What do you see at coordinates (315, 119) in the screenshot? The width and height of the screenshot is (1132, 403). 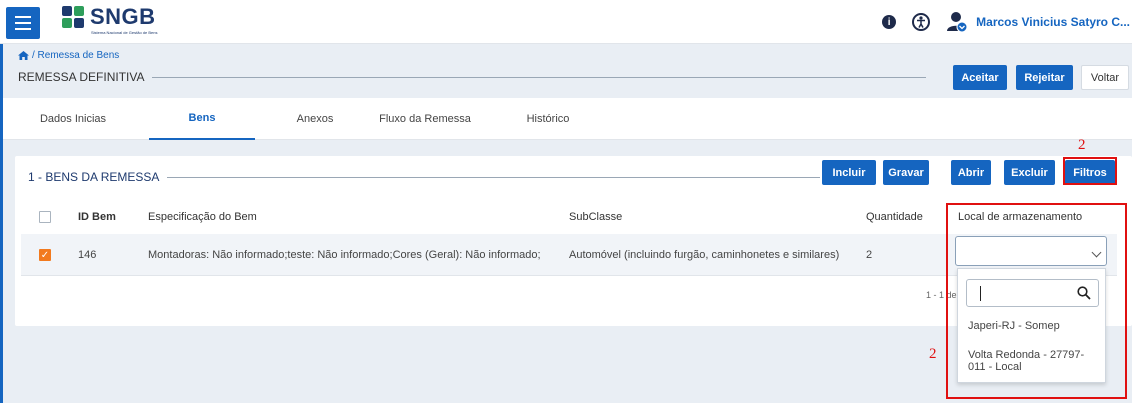 I see `tab-anexos: Anexos` at bounding box center [315, 119].